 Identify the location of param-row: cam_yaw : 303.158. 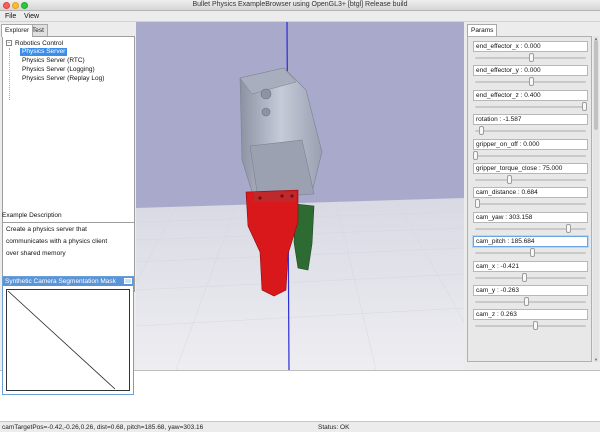
(530, 223).